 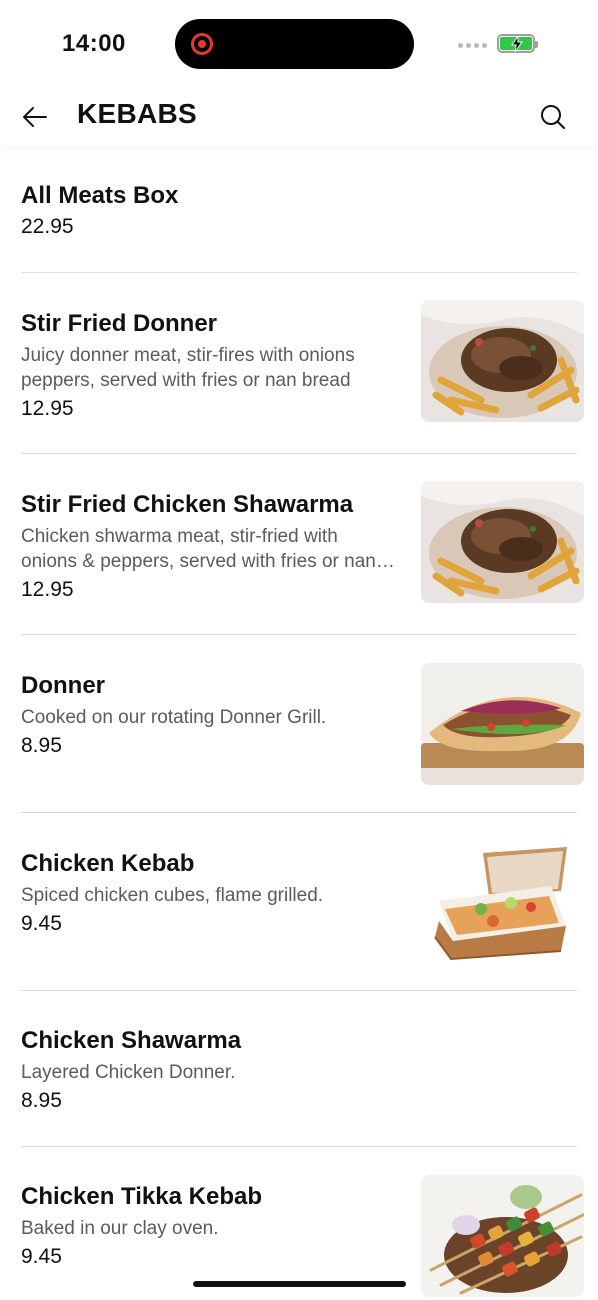 What do you see at coordinates (119, 323) in the screenshot?
I see `item-name: Stir Fried Donner` at bounding box center [119, 323].